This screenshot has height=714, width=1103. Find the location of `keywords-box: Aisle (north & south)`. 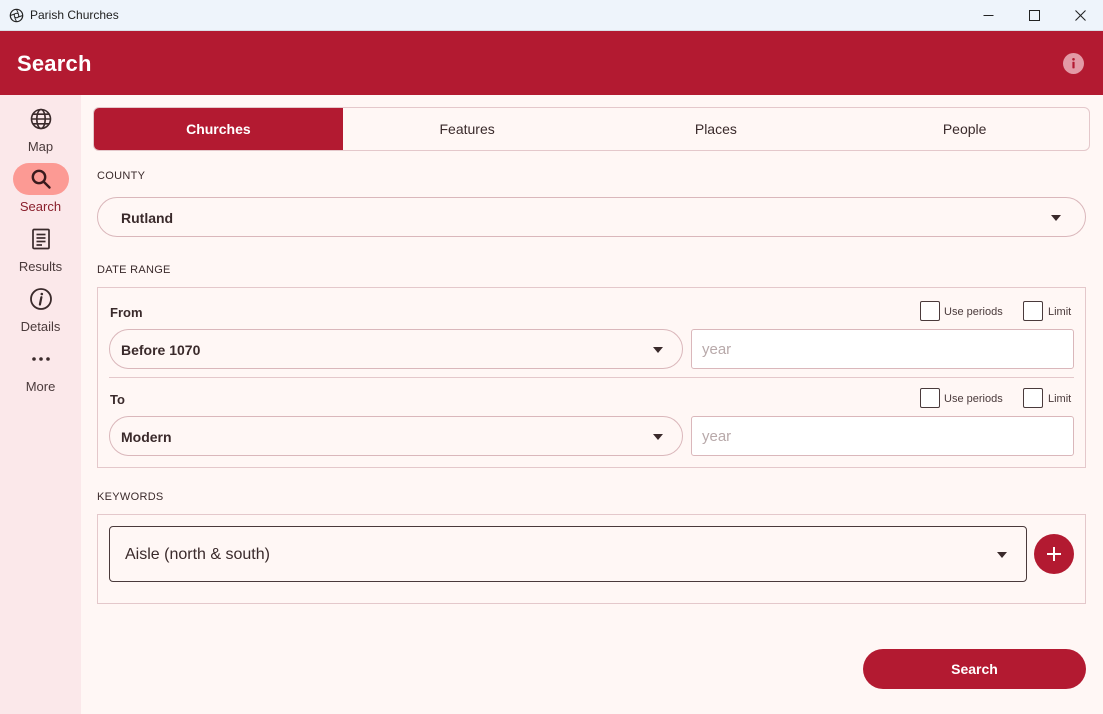

keywords-box: Aisle (north & south) is located at coordinates (591, 559).